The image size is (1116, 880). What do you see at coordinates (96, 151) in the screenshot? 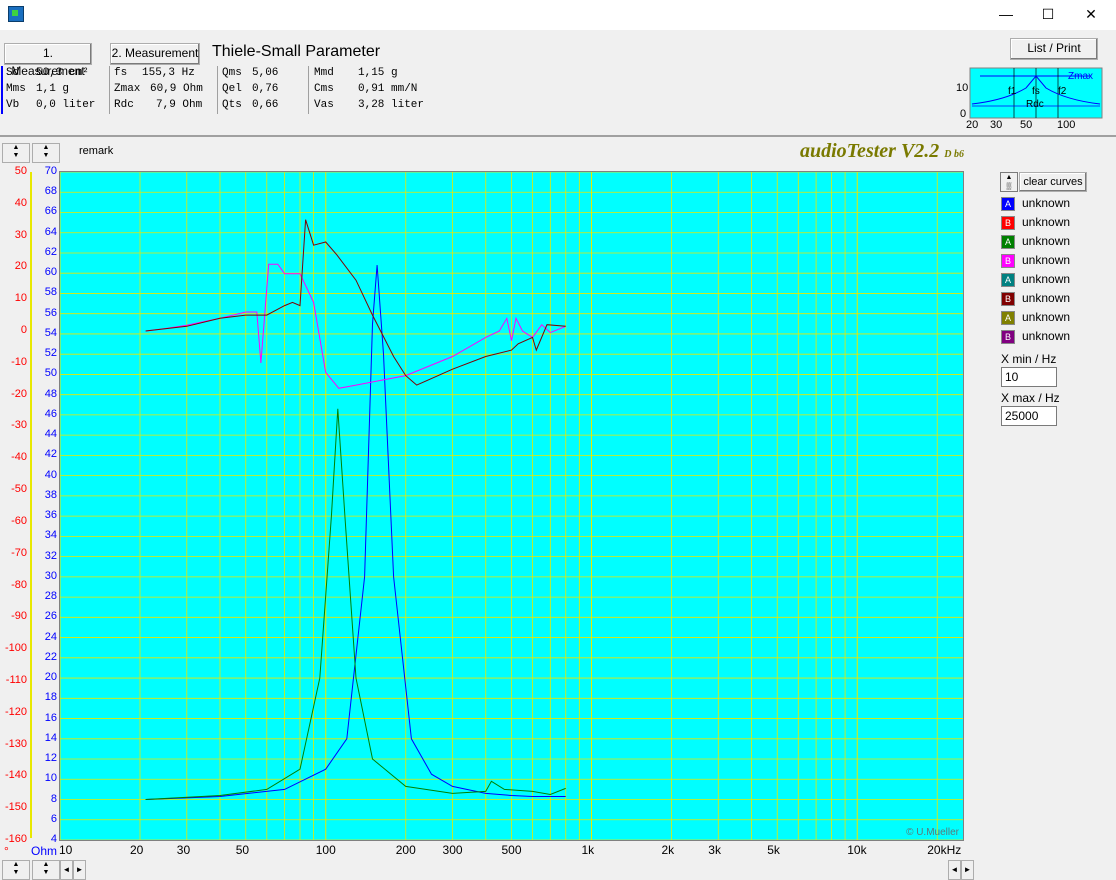
I see `remark-label: remark` at bounding box center [96, 151].